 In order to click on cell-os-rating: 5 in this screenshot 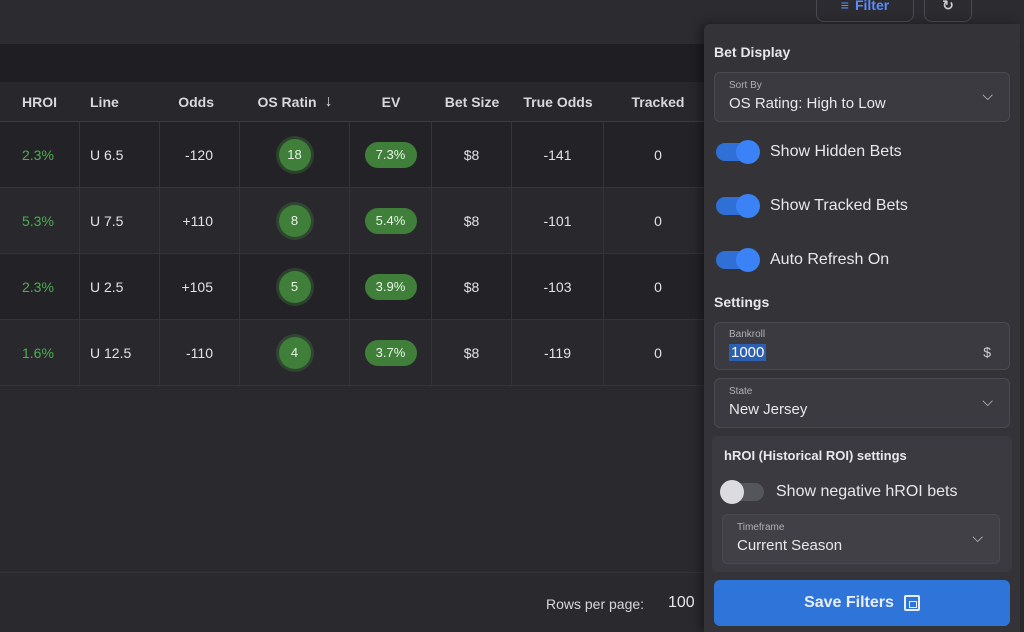, I will do `click(295, 286)`.